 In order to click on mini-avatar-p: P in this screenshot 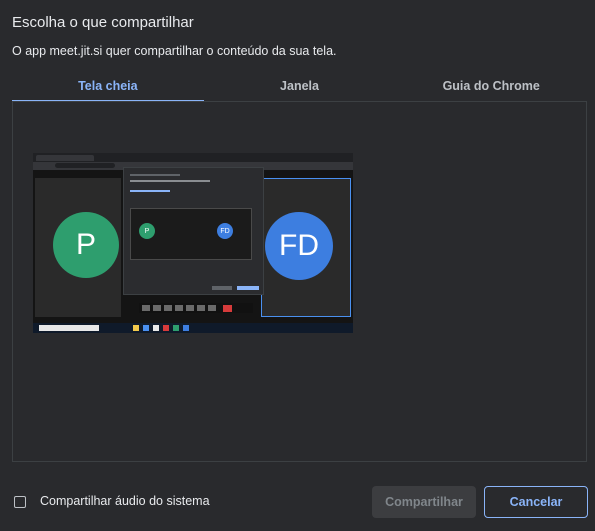, I will do `click(147, 231)`.